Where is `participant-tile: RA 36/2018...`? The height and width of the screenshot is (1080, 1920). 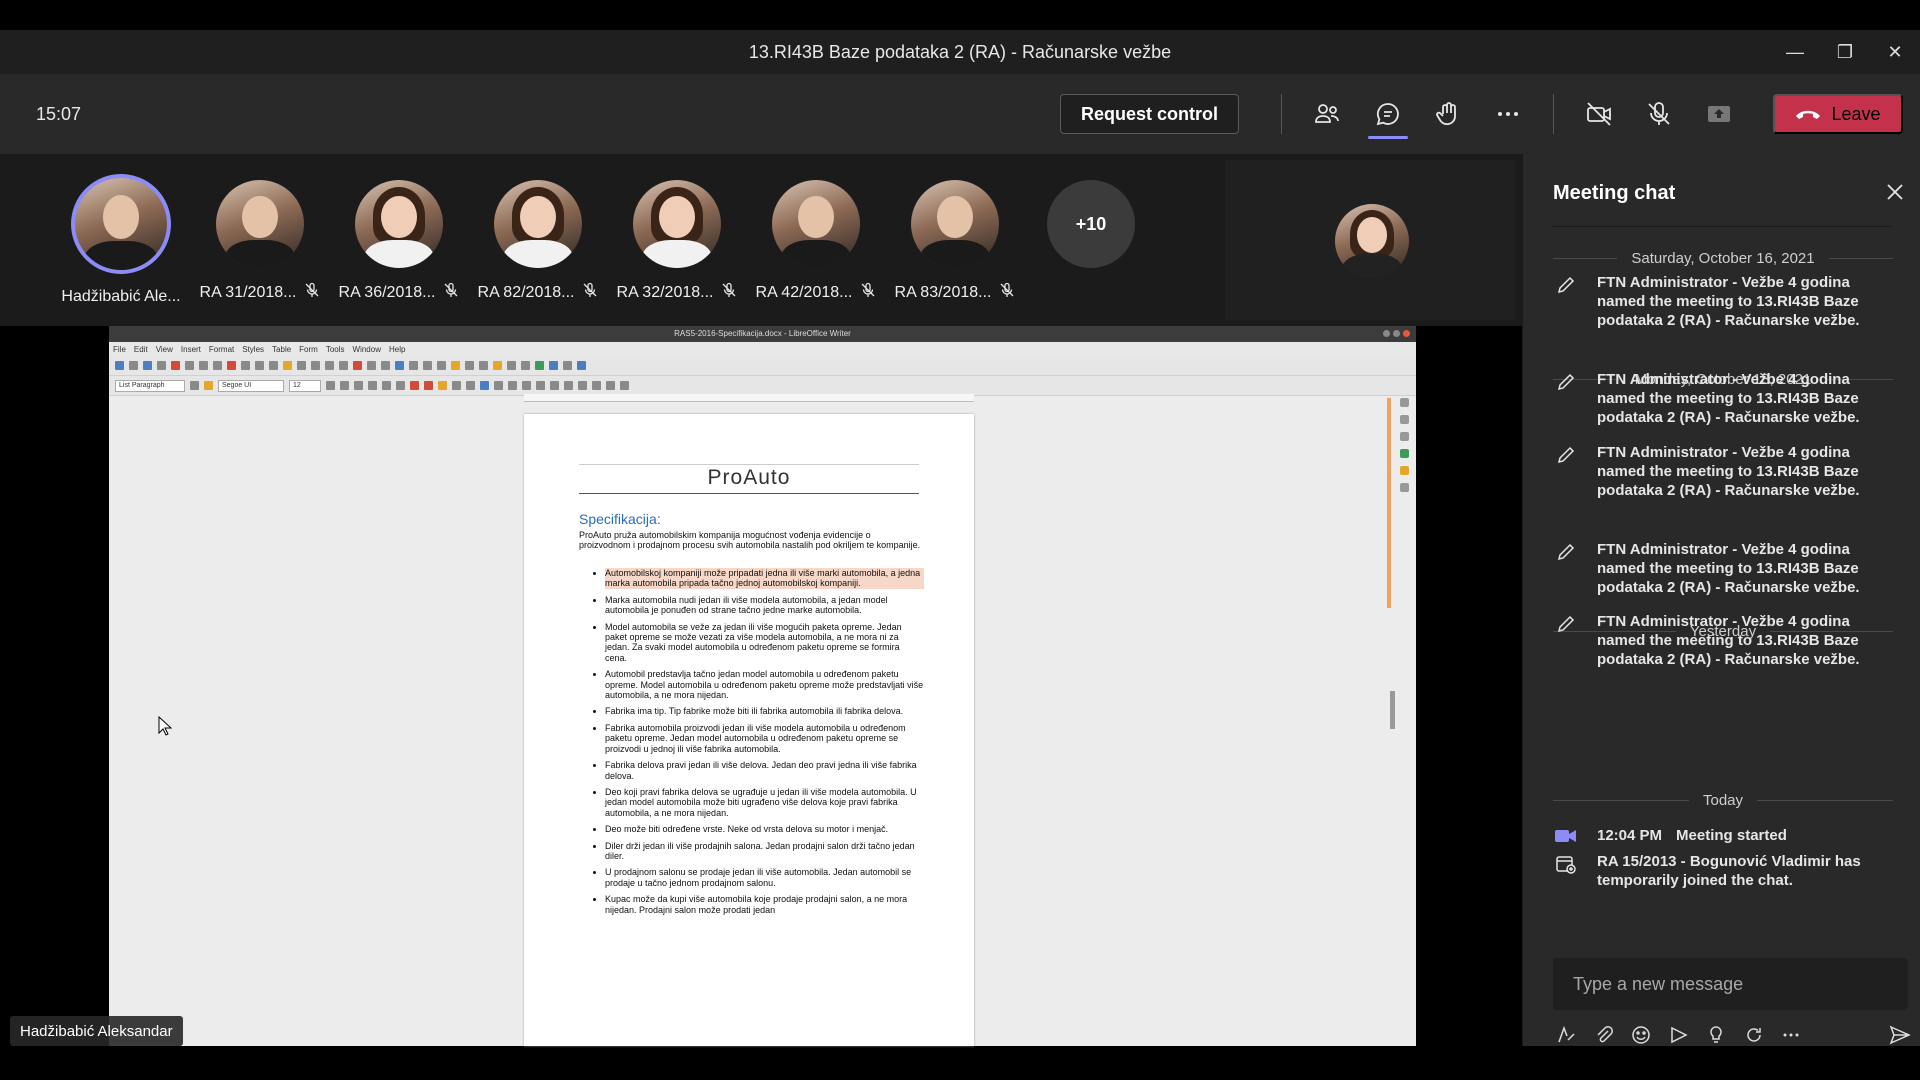
participant-tile: RA 36/2018... is located at coordinates (399, 241).